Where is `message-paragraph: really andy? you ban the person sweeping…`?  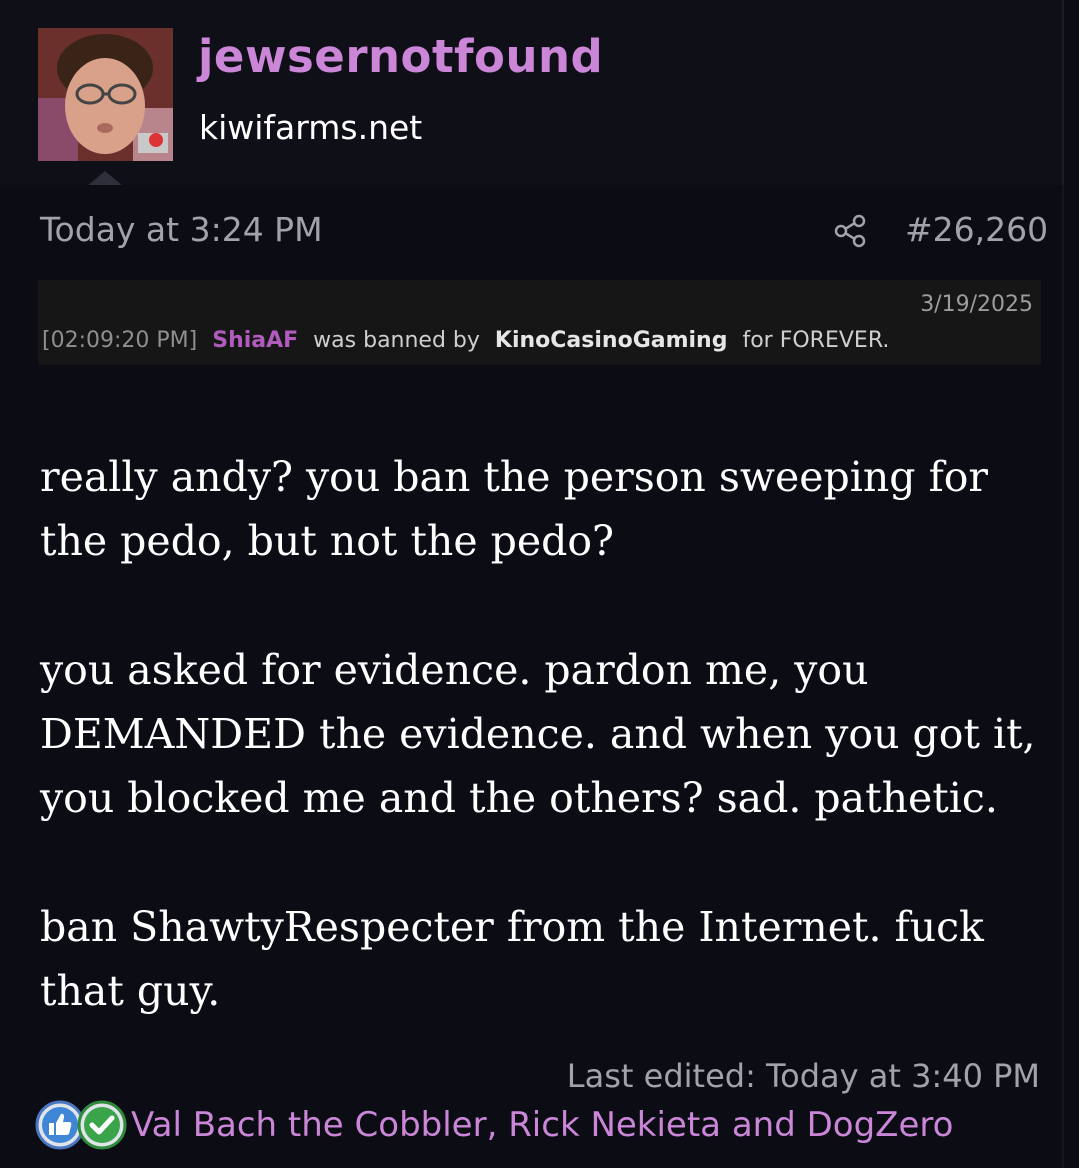
message-paragraph: really andy? you ban the person sweeping… is located at coordinates (514, 509).